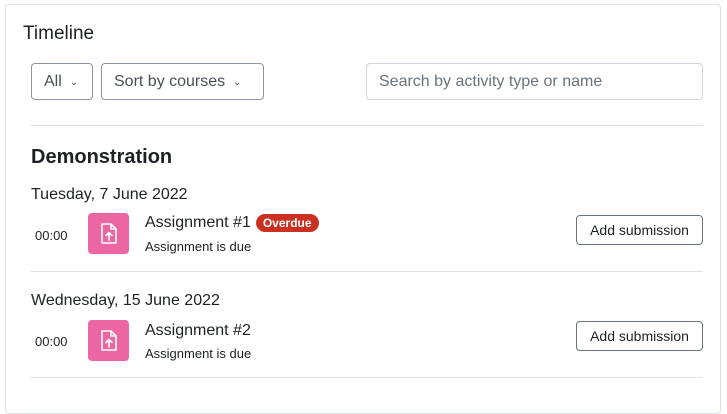  I want to click on activity-link: Assignment #2, so click(198, 331).